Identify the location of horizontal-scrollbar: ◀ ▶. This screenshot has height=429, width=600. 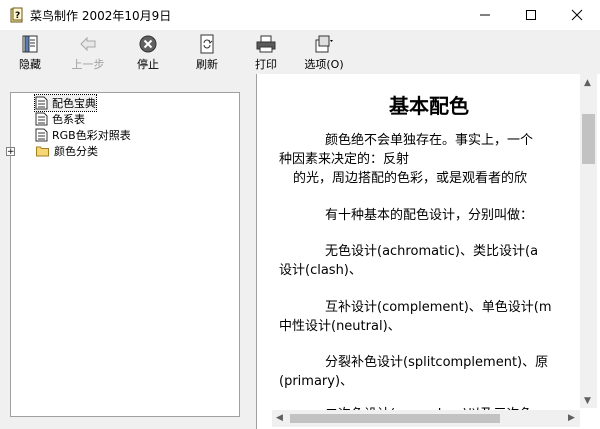
(426, 418).